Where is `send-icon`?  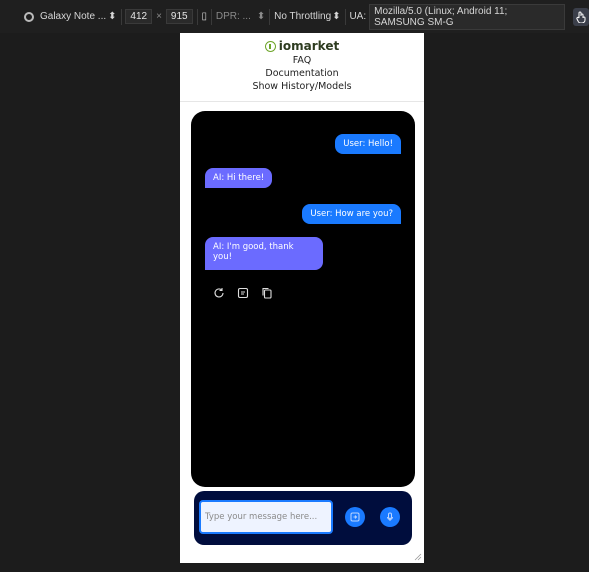 send-icon is located at coordinates (355, 517).